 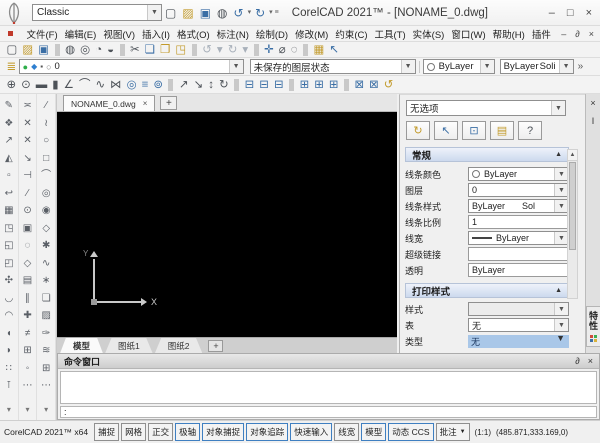 I want to click on tab-sheet1: 图纸1, so click(x=129, y=345).